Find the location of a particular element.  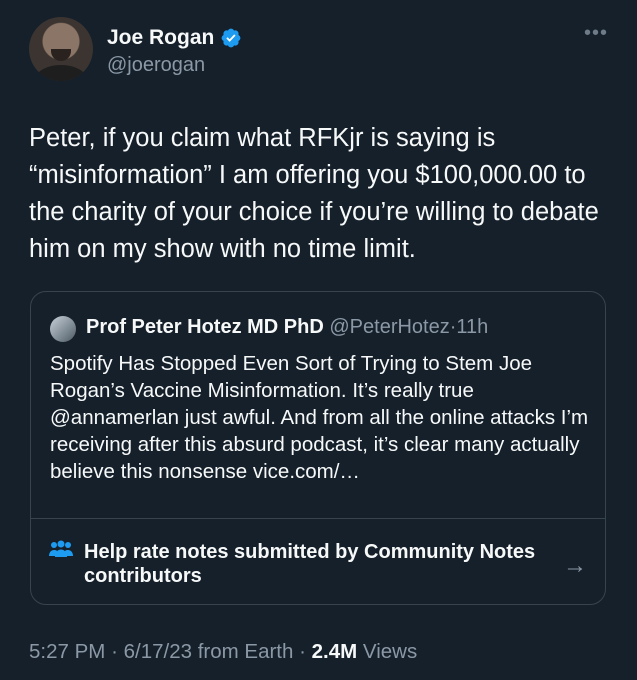

verified-badge-icon is located at coordinates (231, 38).